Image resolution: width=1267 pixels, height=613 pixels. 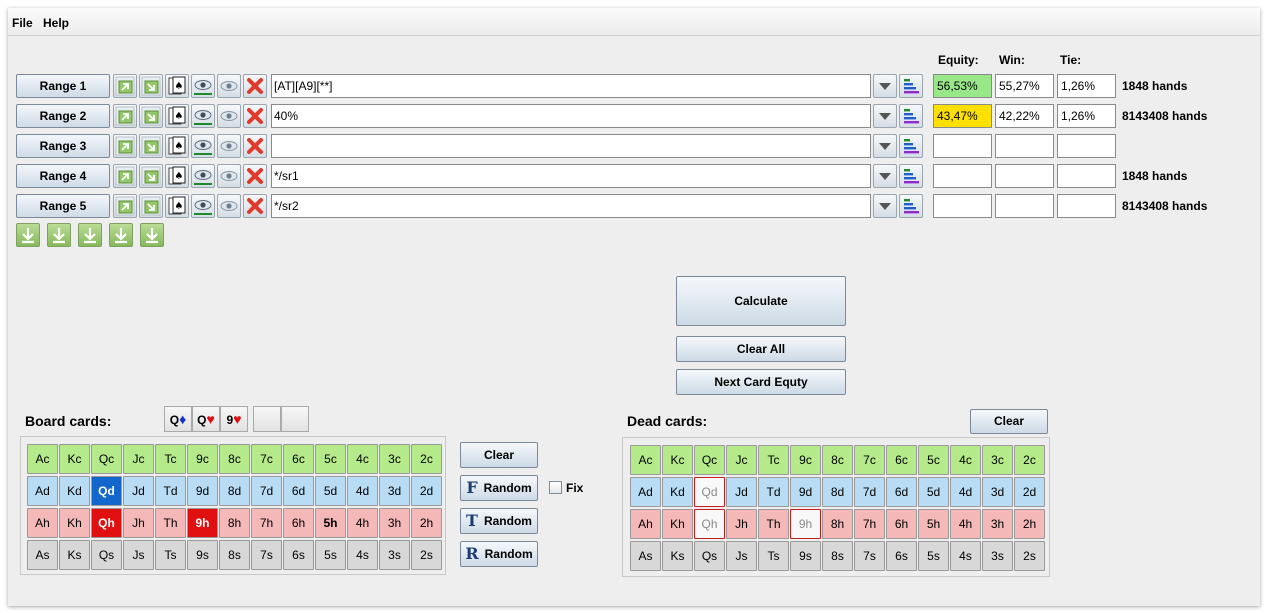 What do you see at coordinates (202, 555) in the screenshot?
I see `board-card-9s: 9s` at bounding box center [202, 555].